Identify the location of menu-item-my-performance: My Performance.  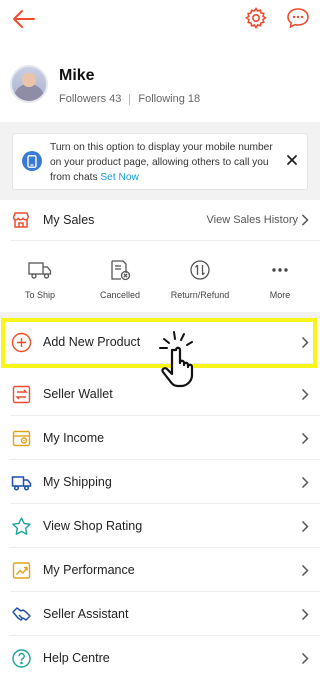
(160, 570).